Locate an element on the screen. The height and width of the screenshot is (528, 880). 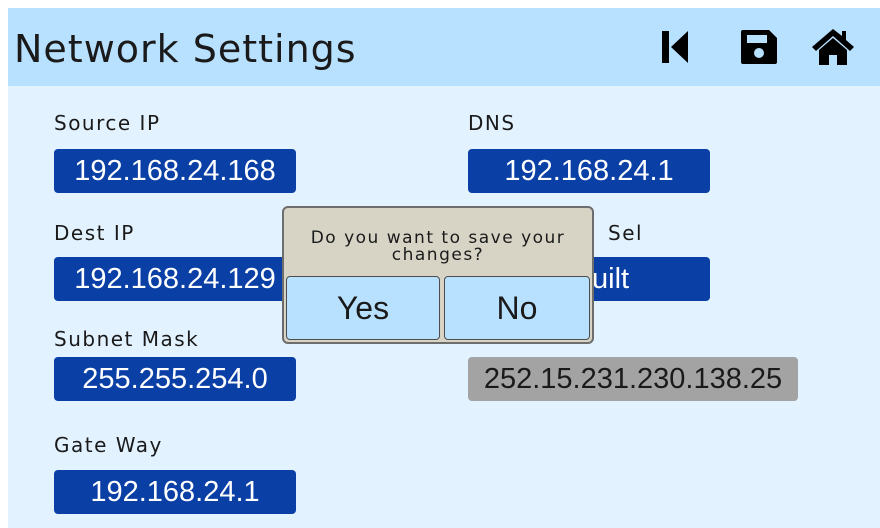
page-title: Network Settings is located at coordinates (185, 49).